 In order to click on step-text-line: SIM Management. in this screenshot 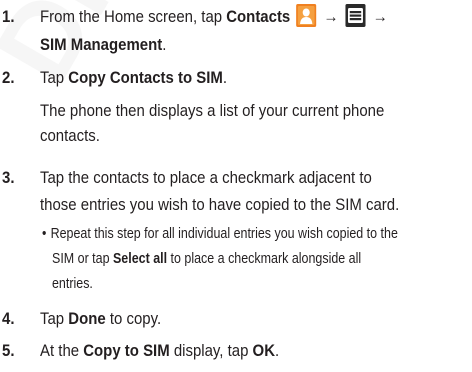, I will do `click(103, 44)`.